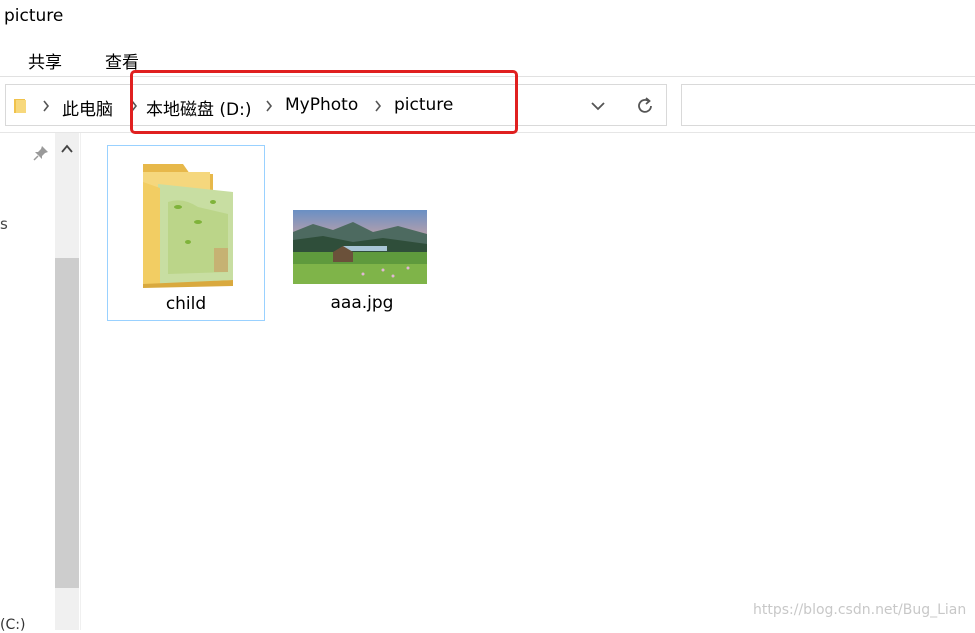 The height and width of the screenshot is (633, 975). I want to click on nav-item-fragment: s, so click(4, 224).